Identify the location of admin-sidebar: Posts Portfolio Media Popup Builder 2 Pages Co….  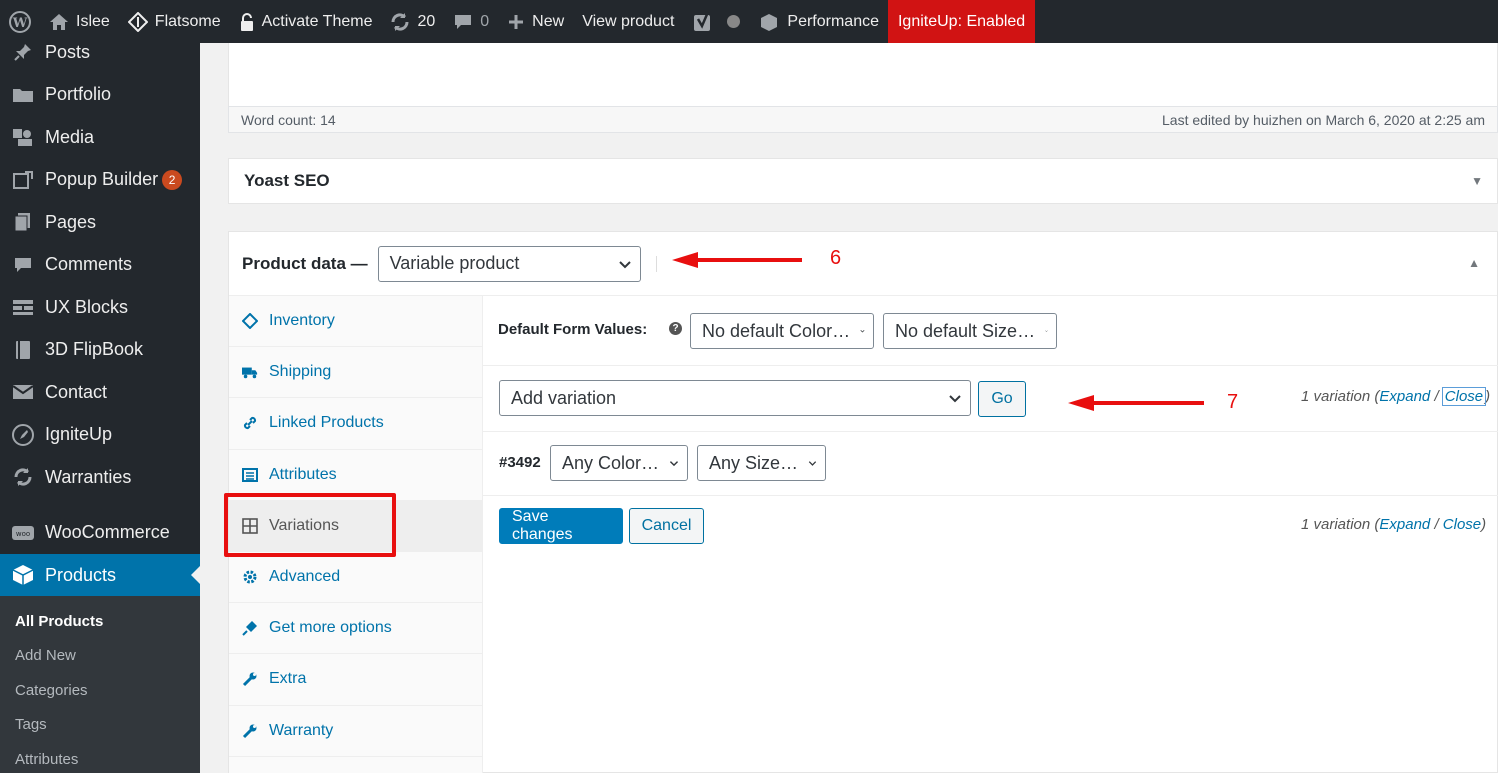
(100, 407).